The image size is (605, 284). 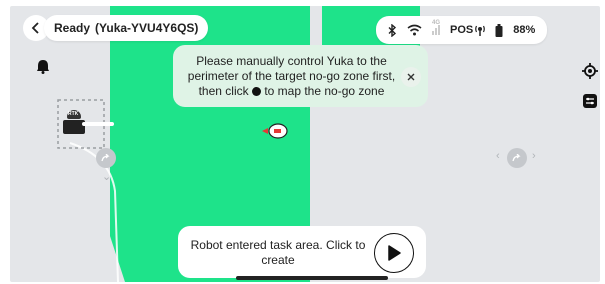 I want to click on battery-icon, so click(x=499, y=30).